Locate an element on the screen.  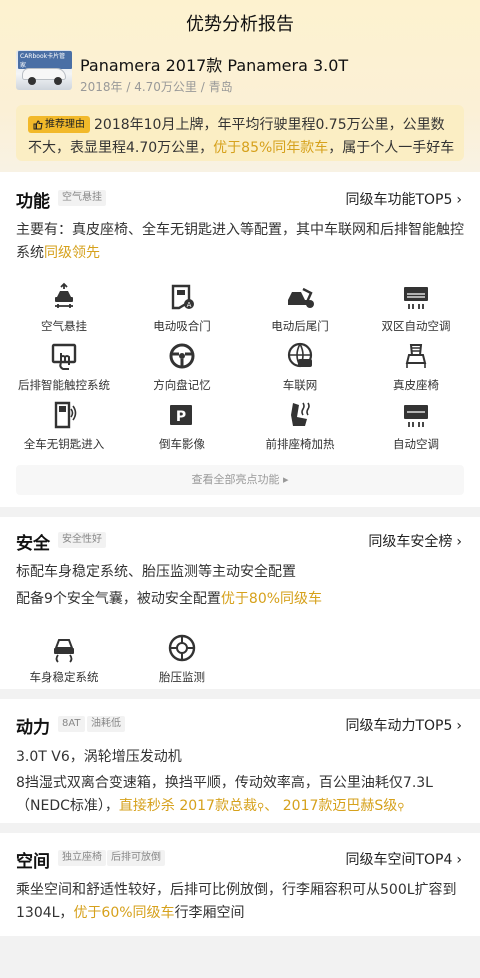
steering-memory-icon is located at coordinates (182, 356).